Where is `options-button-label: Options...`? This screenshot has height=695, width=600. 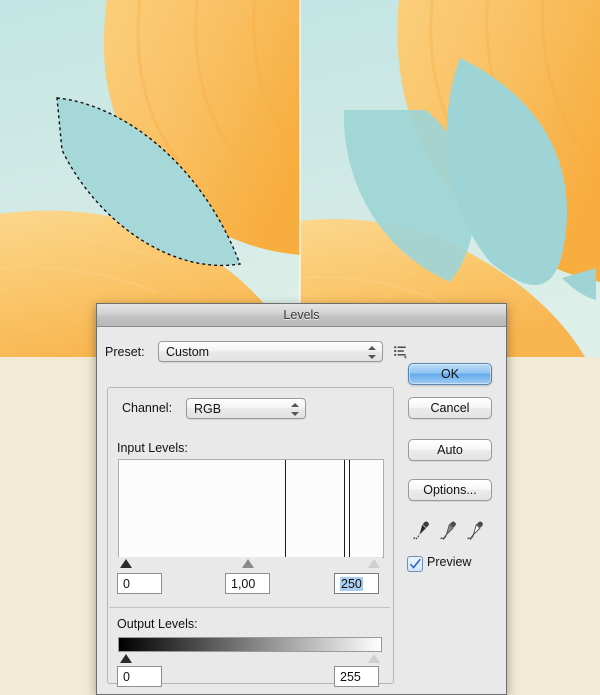 options-button-label: Options... is located at coordinates (450, 490).